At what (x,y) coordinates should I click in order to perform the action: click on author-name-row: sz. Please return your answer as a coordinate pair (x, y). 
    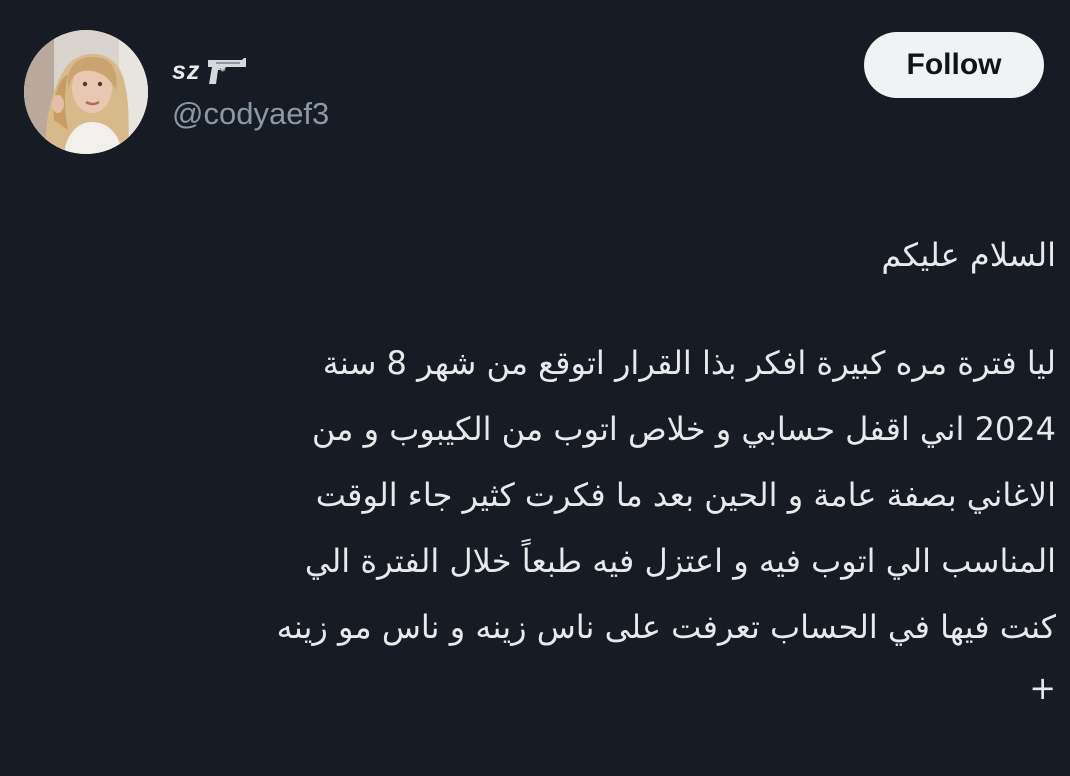
    Looking at the image, I should click on (210, 71).